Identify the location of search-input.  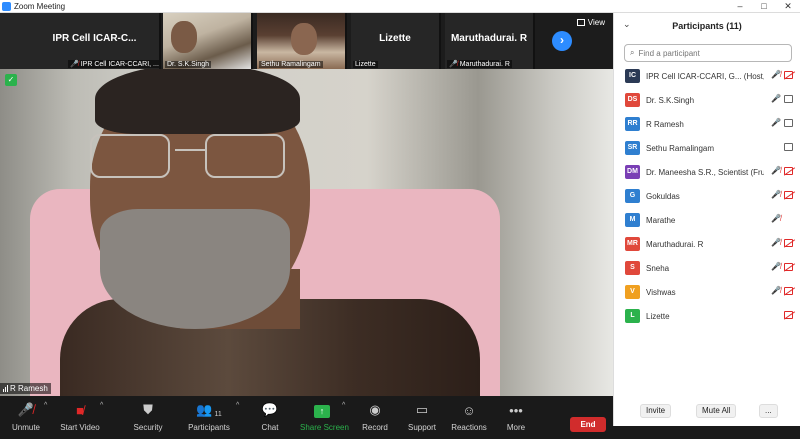
(708, 53).